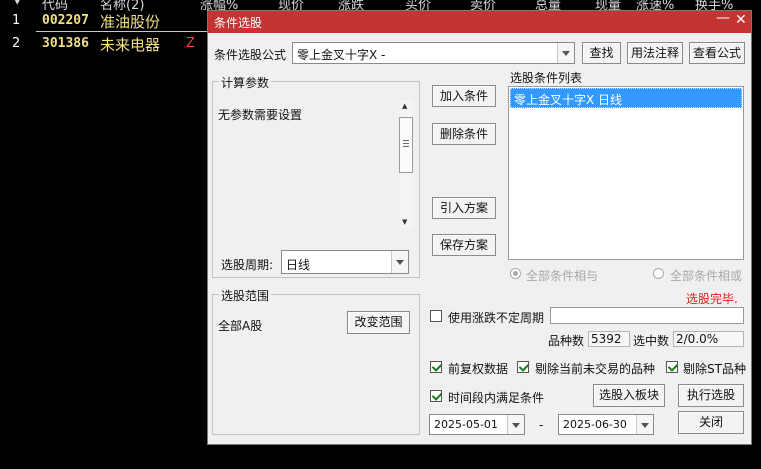  I want to click on stock-code: 002207, so click(65, 20).